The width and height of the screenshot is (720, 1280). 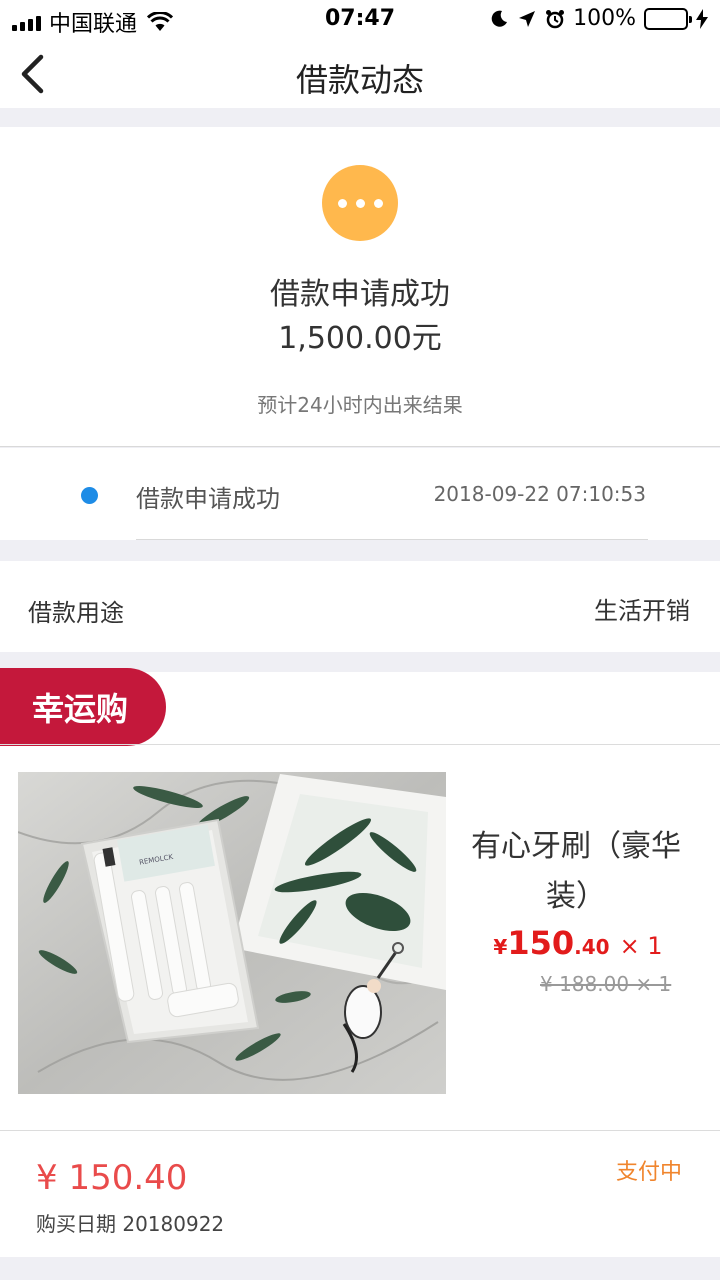 What do you see at coordinates (360, 20) in the screenshot?
I see `status-bar: 中国联通 07:47 100%` at bounding box center [360, 20].